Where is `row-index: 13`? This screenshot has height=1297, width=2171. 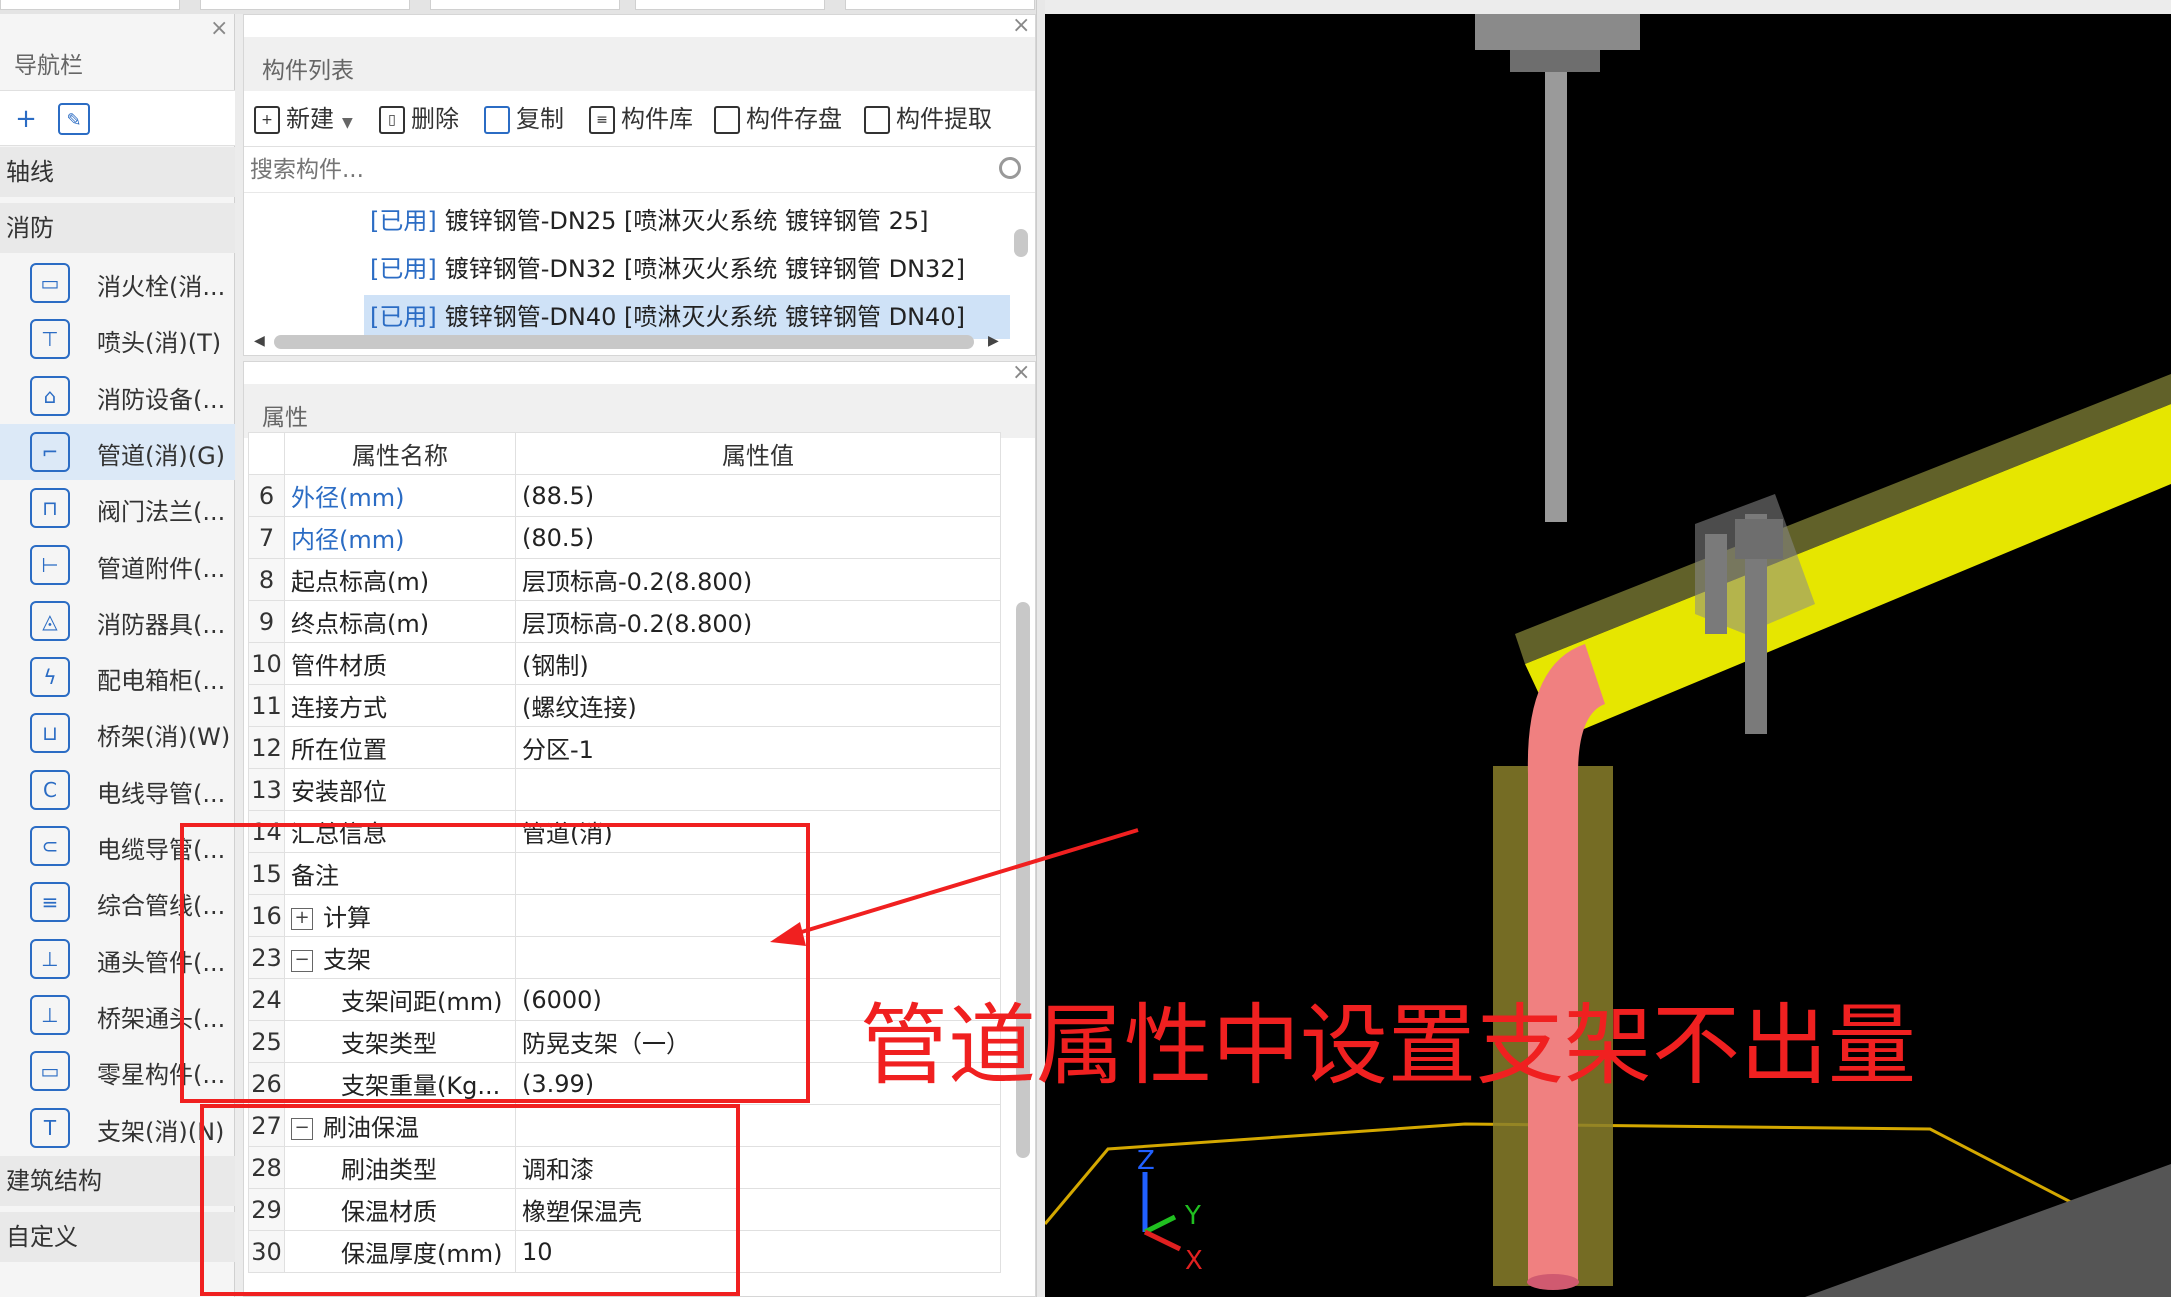 row-index: 13 is located at coordinates (266, 789).